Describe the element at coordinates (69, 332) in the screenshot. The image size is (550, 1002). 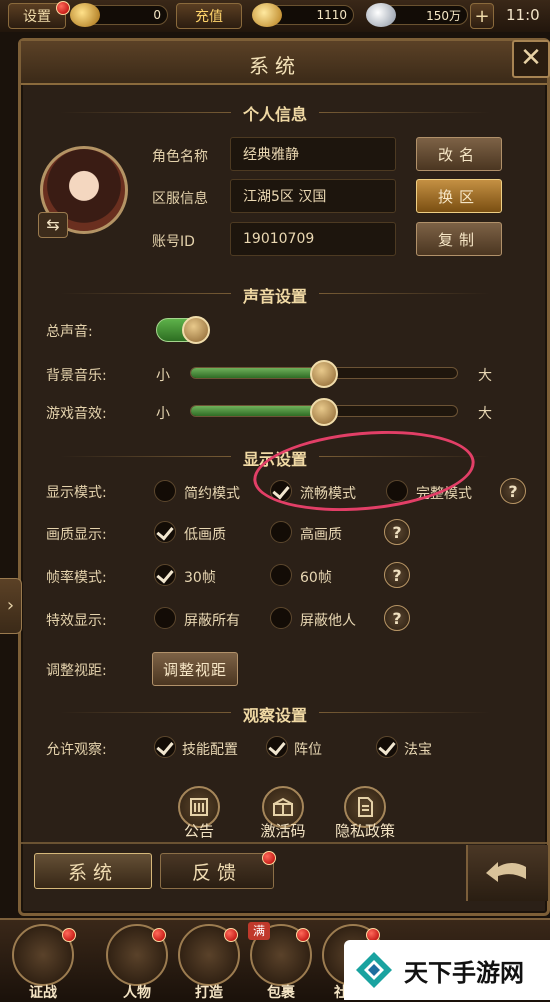
I see `master-volume-label: 总声音:` at that location.